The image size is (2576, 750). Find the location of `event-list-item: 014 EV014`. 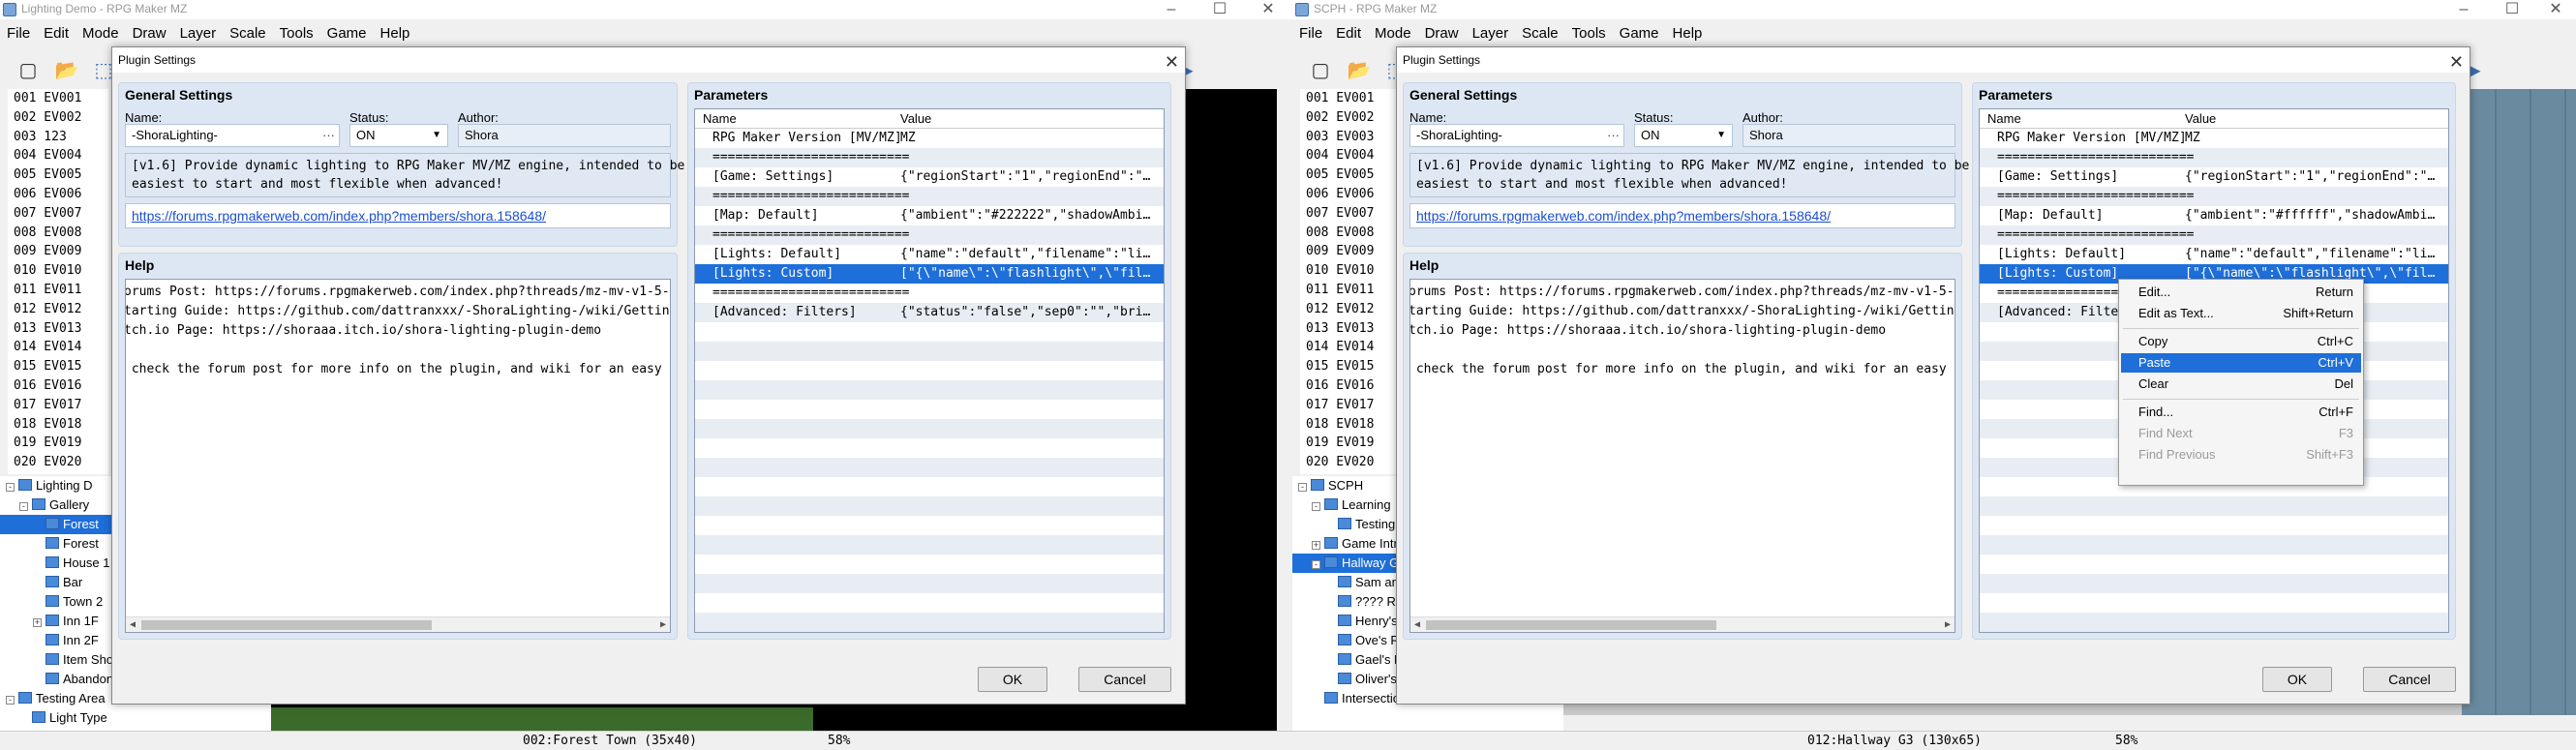

event-list-item: 014 EV014 is located at coordinates (58, 348).